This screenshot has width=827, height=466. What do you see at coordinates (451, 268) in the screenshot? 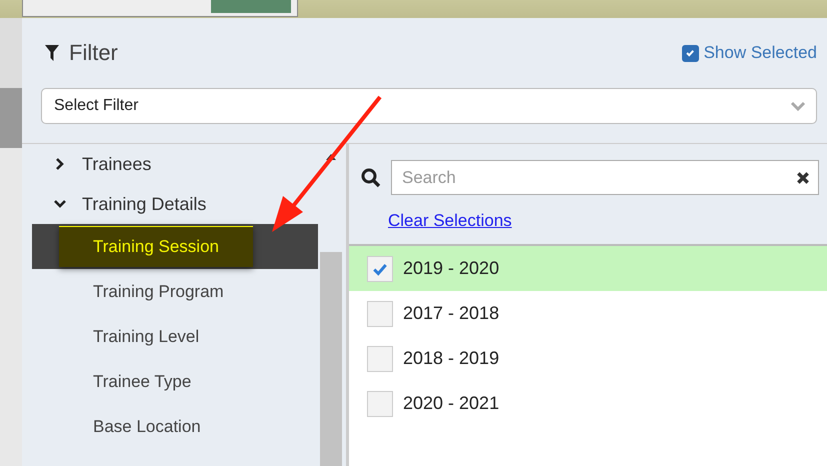
I see `option-label: 2019 - 2020` at bounding box center [451, 268].